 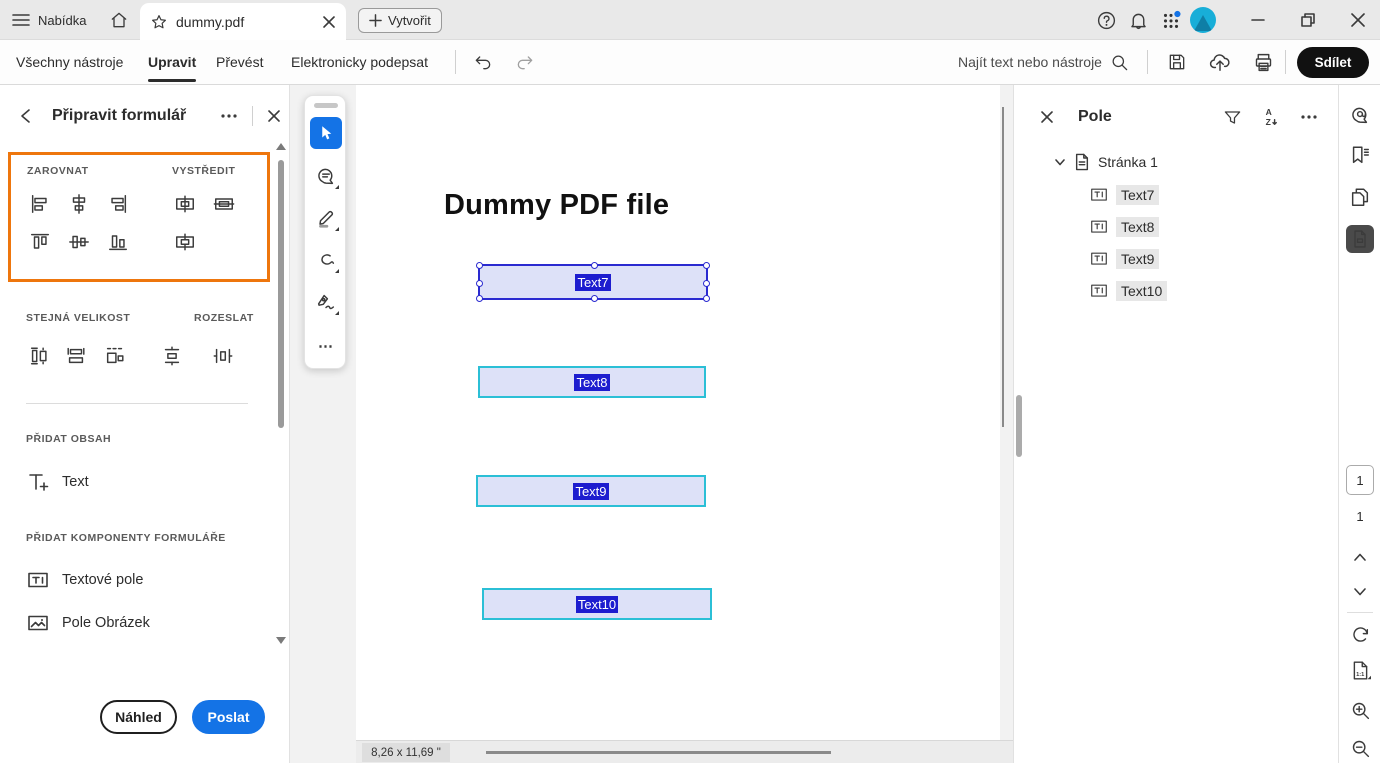 What do you see at coordinates (479, 298) in the screenshot?
I see `resize-handle-sw` at bounding box center [479, 298].